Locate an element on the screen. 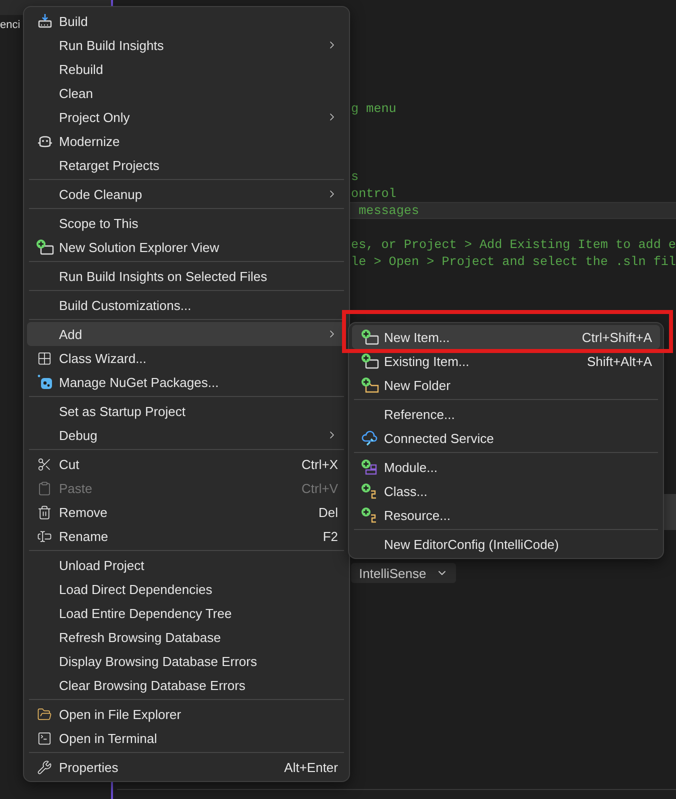 This screenshot has height=799, width=676. menu-item: Cut Ctrl+X is located at coordinates (186, 464).